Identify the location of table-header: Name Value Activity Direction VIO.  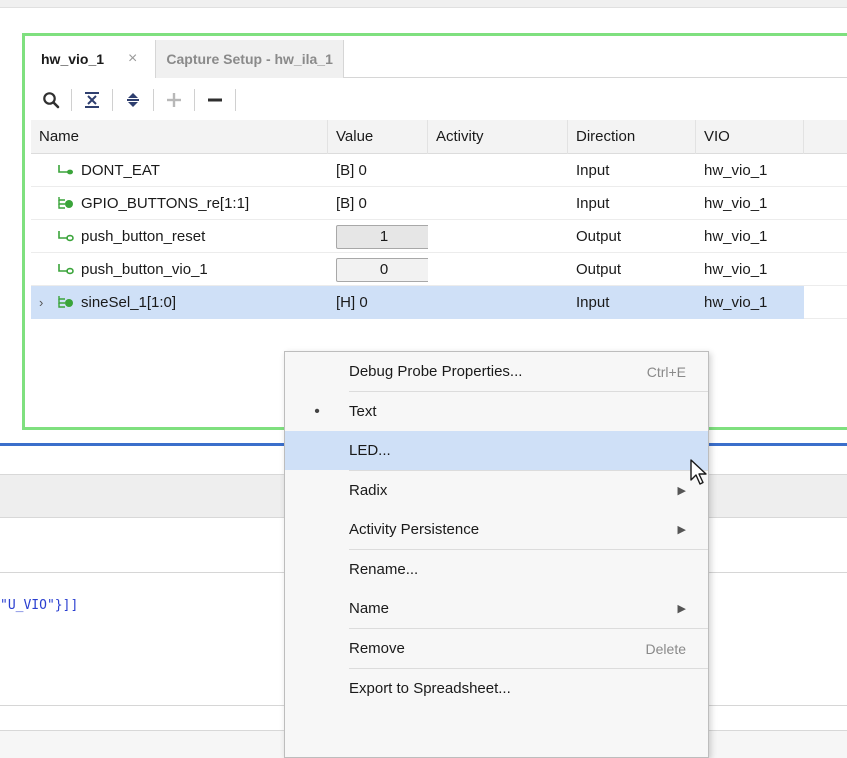
(439, 136).